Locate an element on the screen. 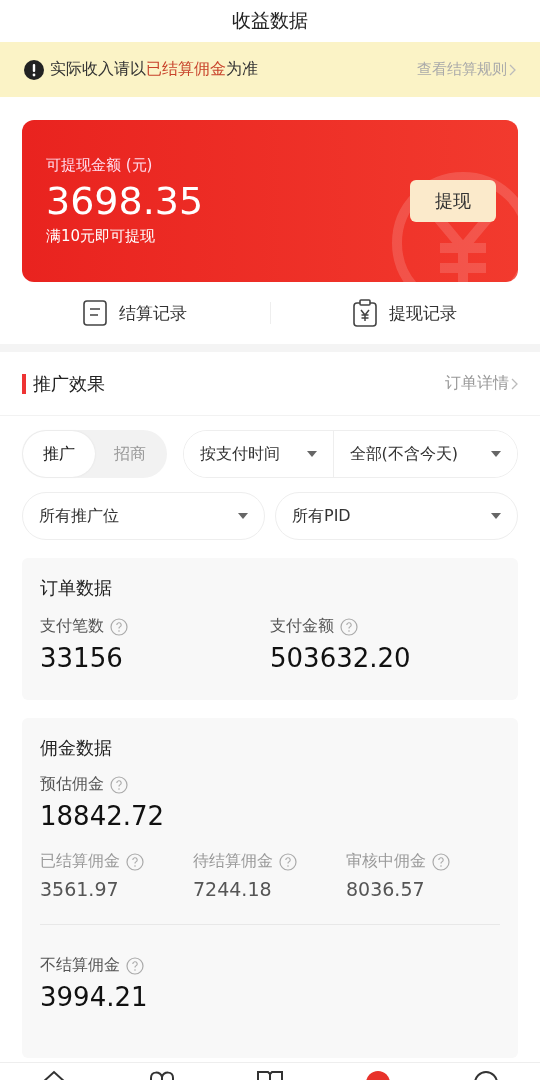 The width and height of the screenshot is (540, 1080). record-link: 提现记录 is located at coordinates (405, 313).